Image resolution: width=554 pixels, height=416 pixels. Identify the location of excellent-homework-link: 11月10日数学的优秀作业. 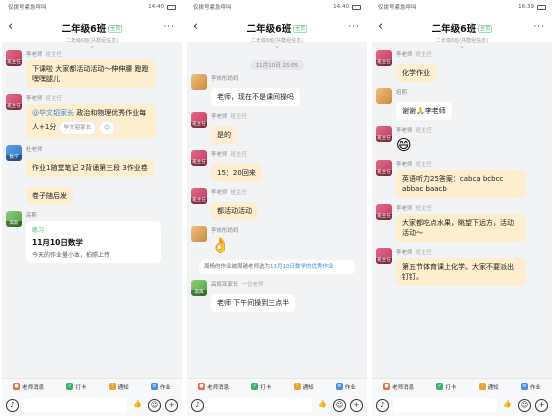
(302, 267).